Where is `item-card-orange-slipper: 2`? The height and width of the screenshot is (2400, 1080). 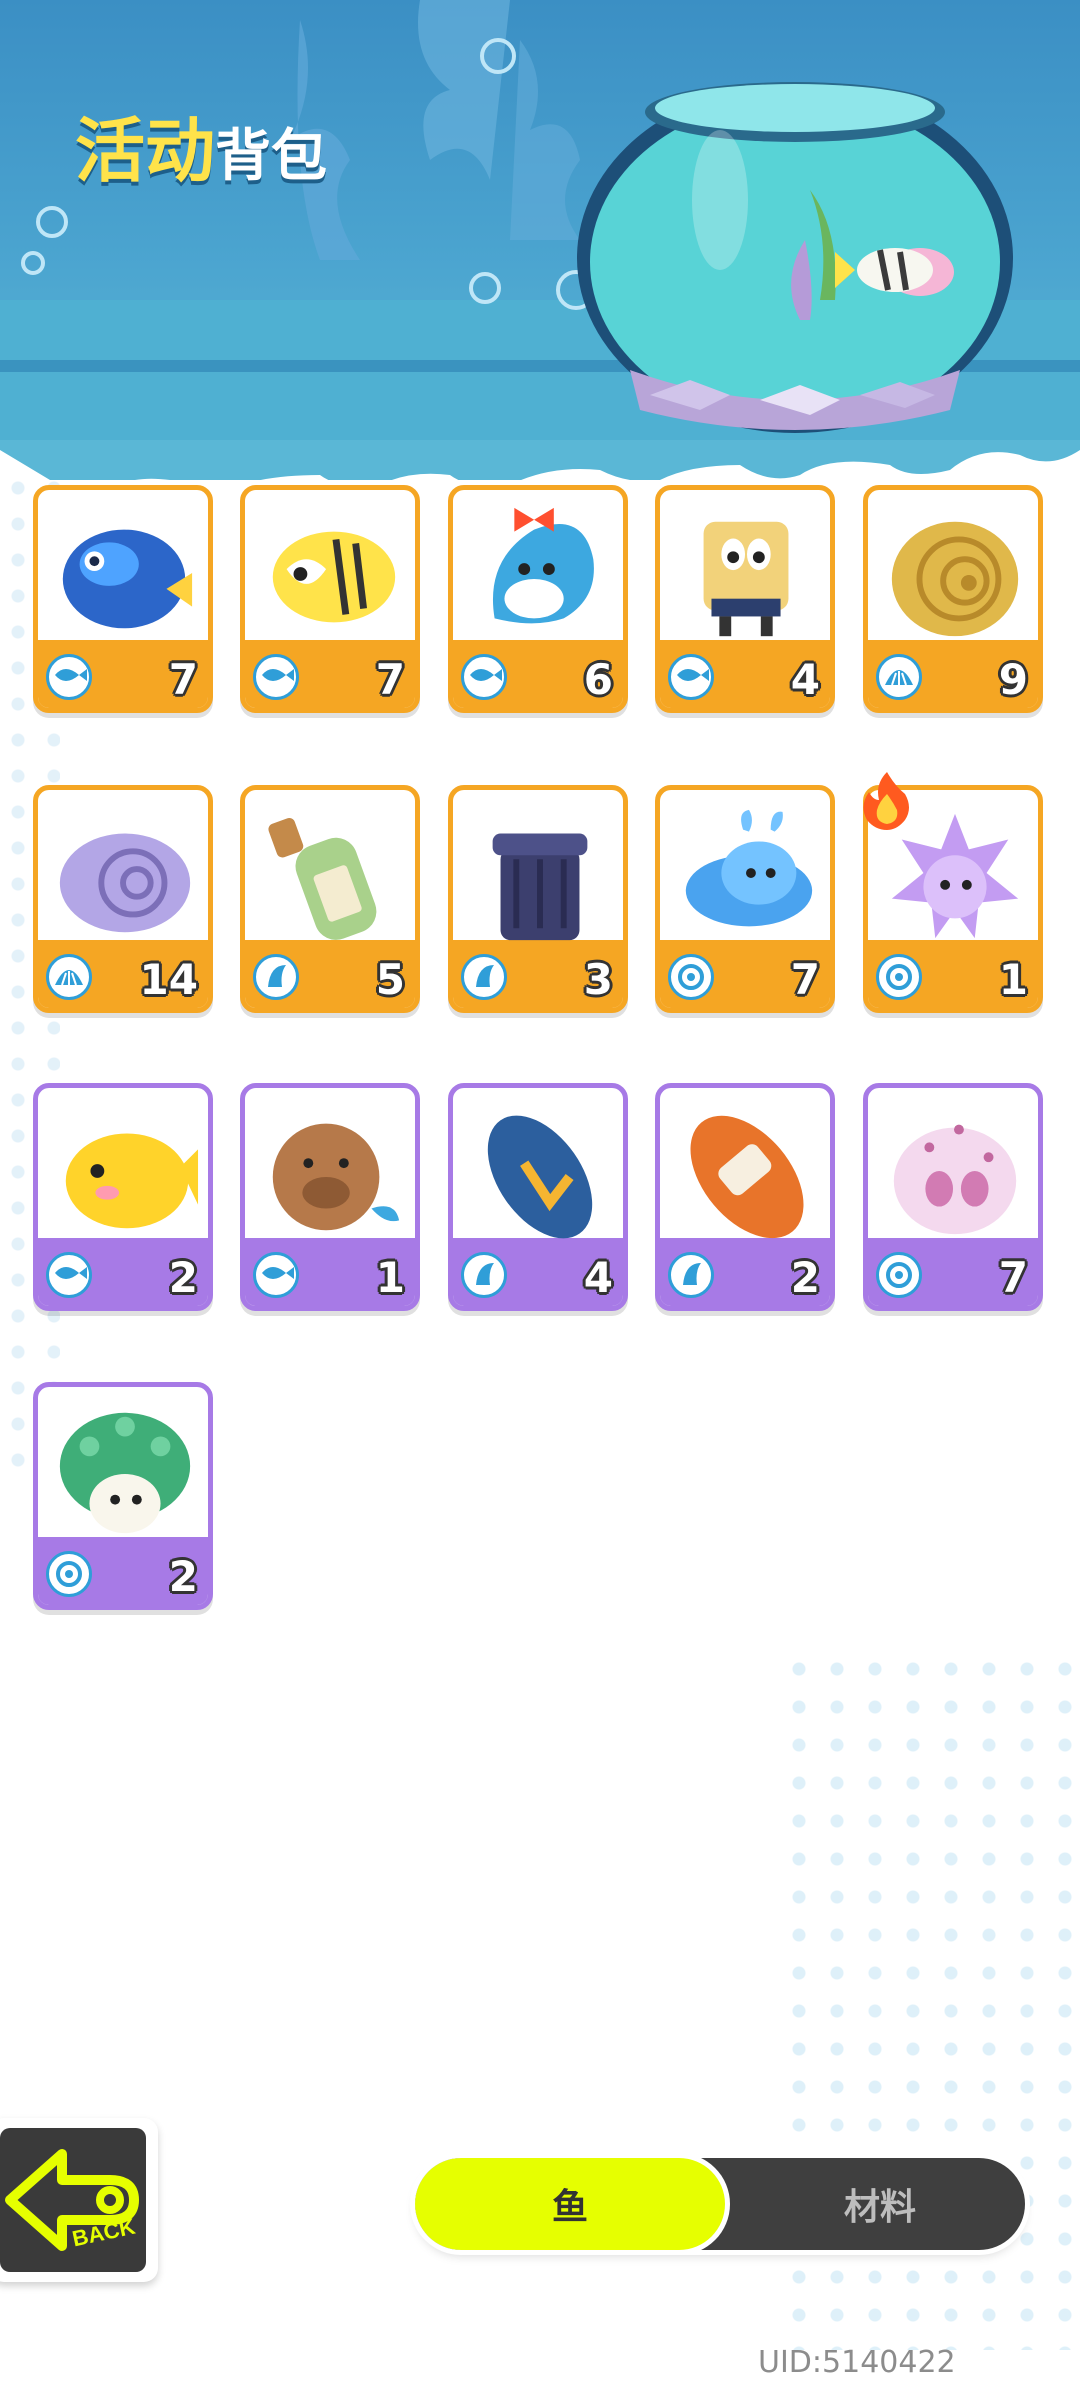
item-card-orange-slipper: 2 is located at coordinates (745, 1197).